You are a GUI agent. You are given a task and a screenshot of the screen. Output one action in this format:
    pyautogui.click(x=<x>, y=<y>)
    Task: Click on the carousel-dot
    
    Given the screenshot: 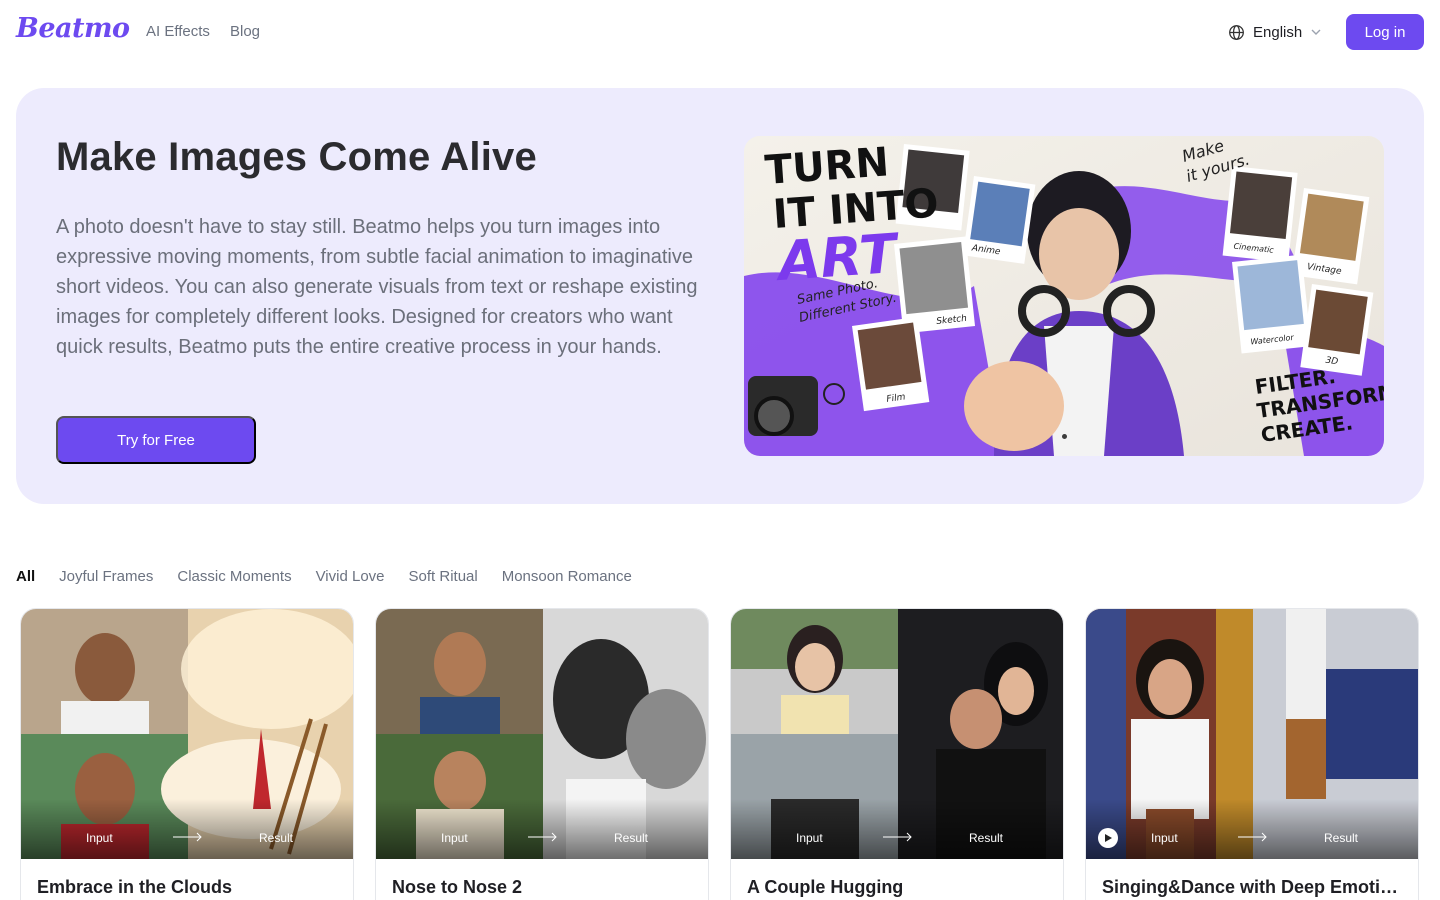 What is the action you would take?
    pyautogui.click(x=1064, y=436)
    